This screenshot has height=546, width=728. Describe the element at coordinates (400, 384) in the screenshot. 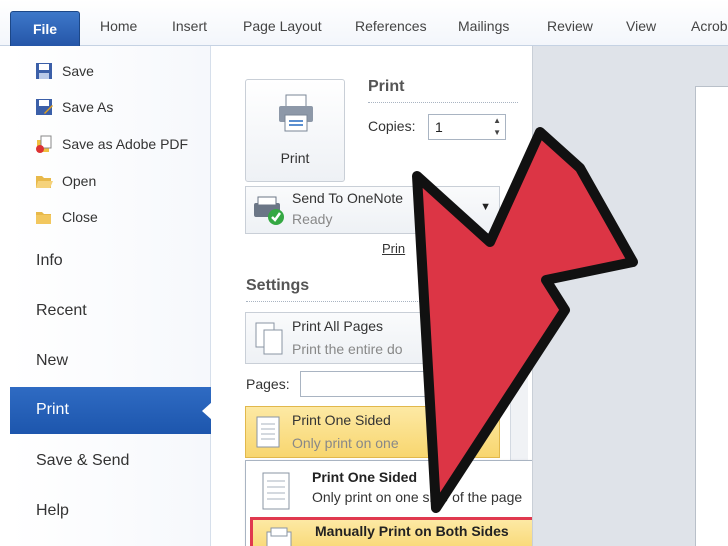

I see `pages-input` at that location.